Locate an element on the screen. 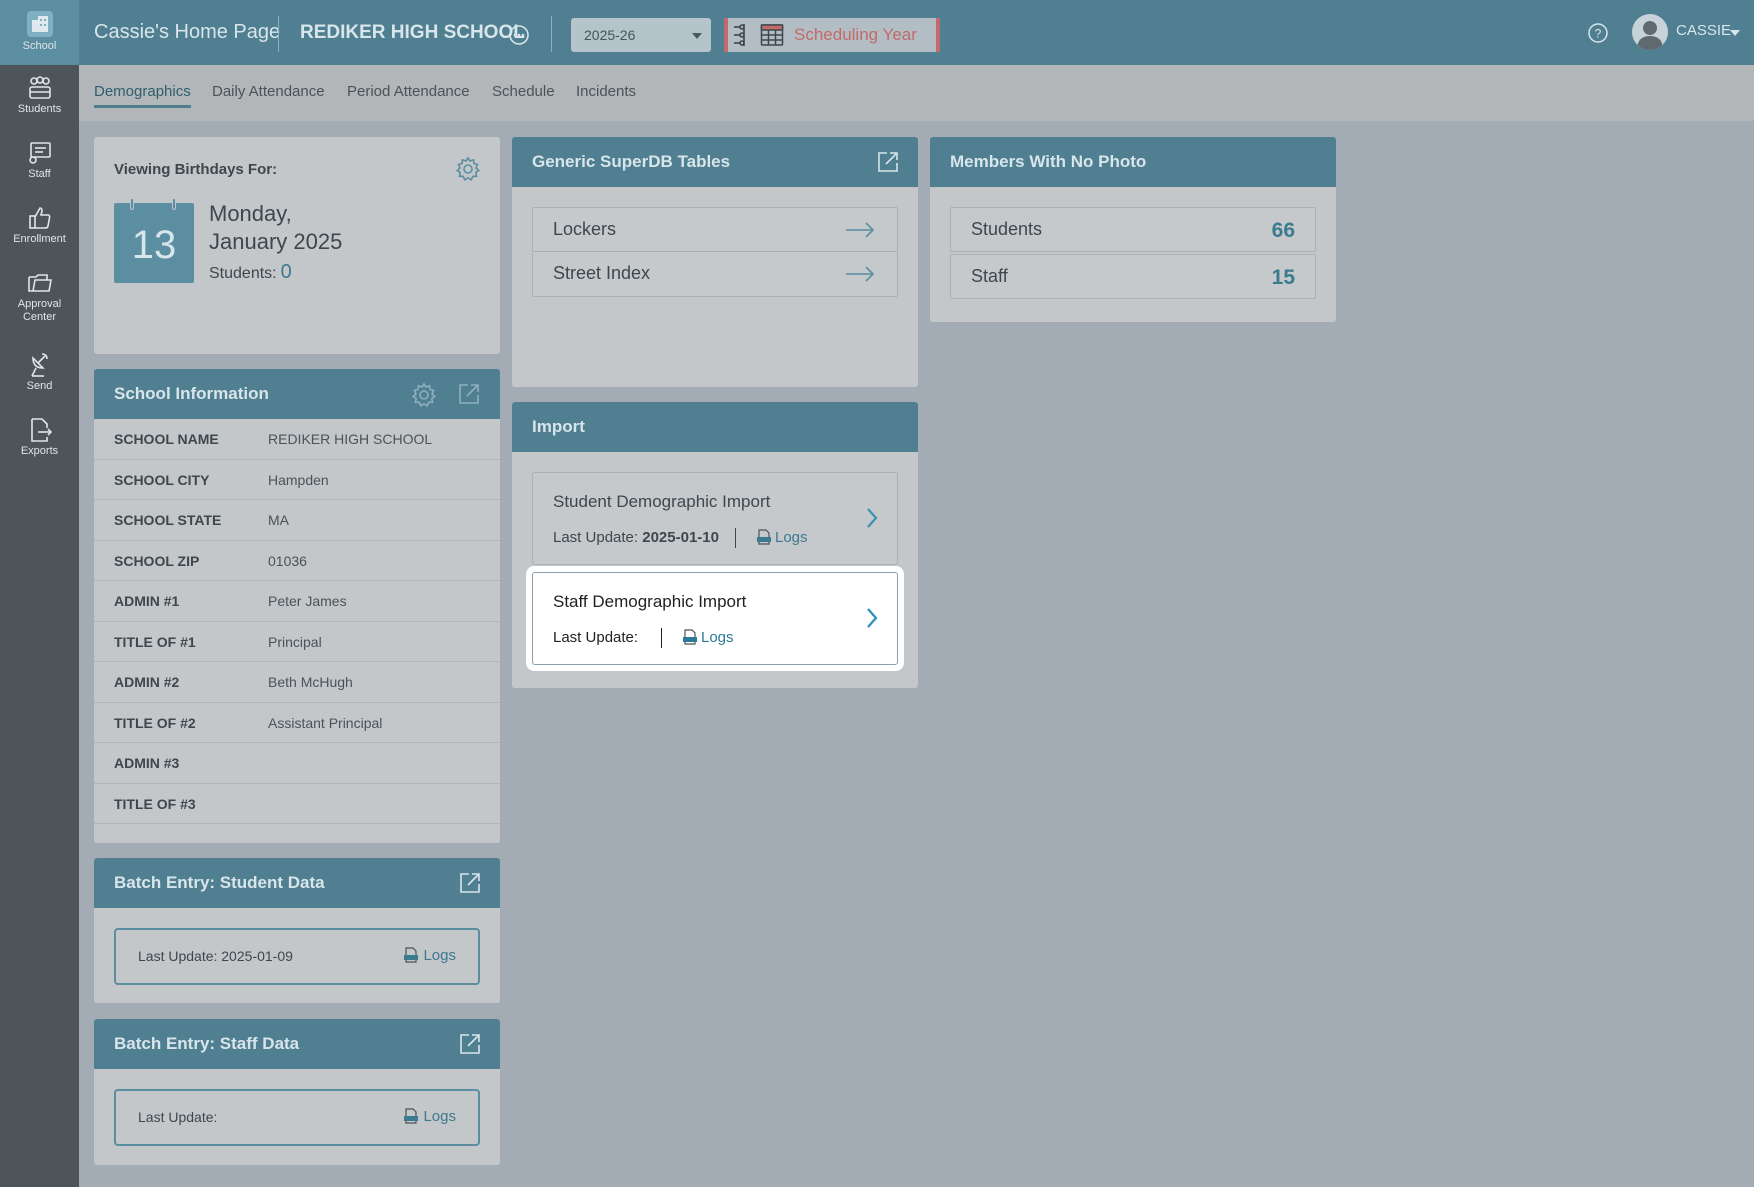 The width and height of the screenshot is (1754, 1187). import-title: Student Demographic Import is located at coordinates (662, 501).